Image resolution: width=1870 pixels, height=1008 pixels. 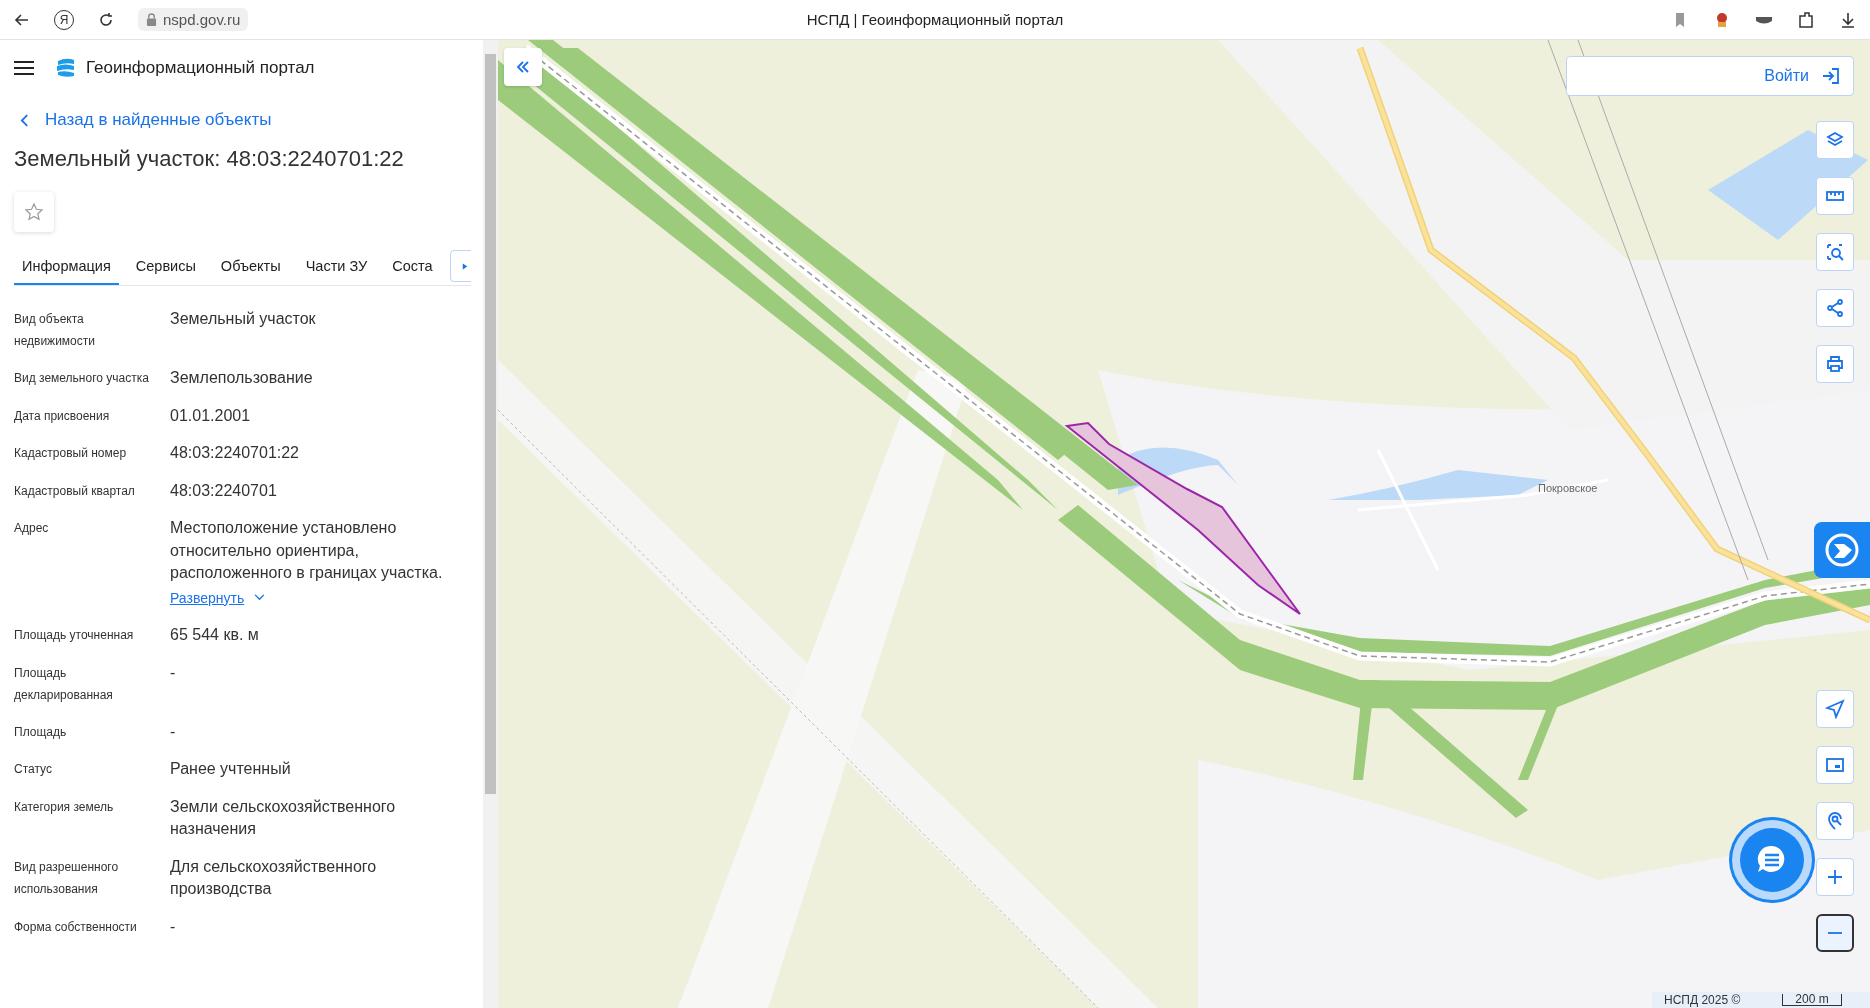 What do you see at coordinates (24, 68) in the screenshot?
I see `menu-icon` at bounding box center [24, 68].